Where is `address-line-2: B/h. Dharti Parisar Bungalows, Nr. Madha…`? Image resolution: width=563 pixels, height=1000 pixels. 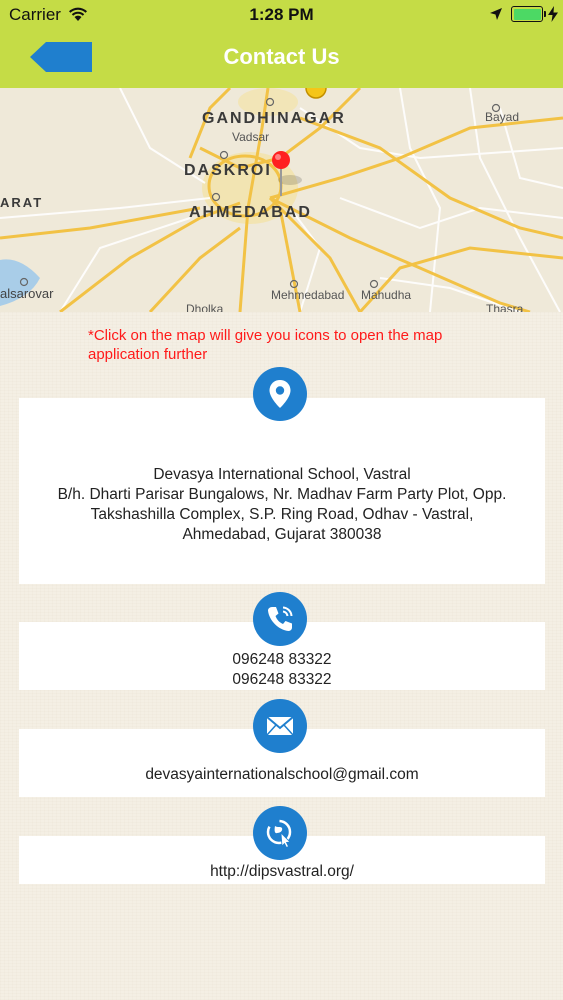
address-line-2: B/h. Dharti Parisar Bungalows, Nr. Madha… is located at coordinates (282, 494).